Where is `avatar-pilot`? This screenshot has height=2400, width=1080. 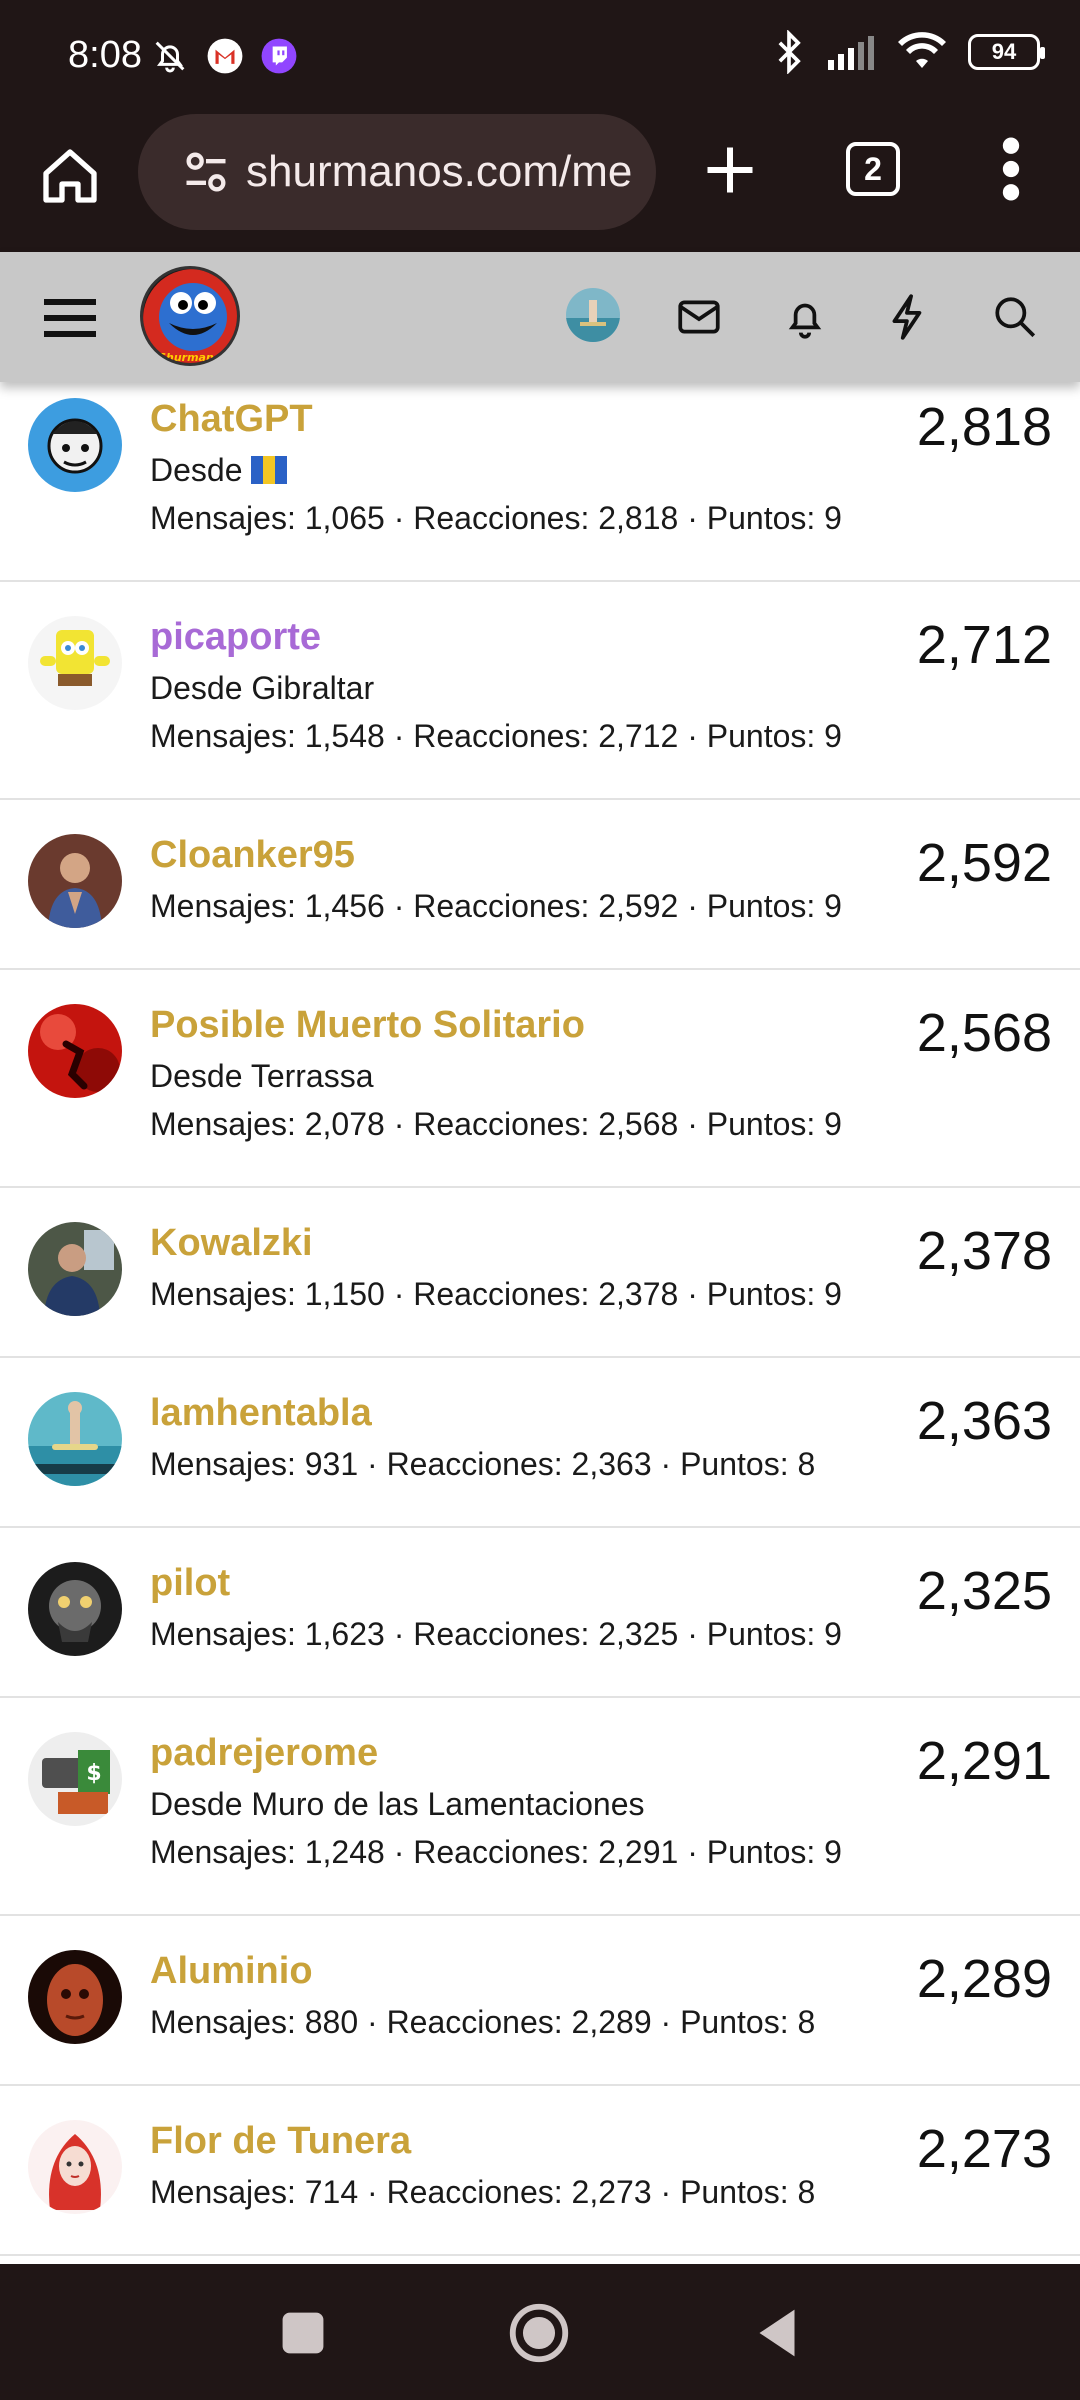 avatar-pilot is located at coordinates (75, 1609).